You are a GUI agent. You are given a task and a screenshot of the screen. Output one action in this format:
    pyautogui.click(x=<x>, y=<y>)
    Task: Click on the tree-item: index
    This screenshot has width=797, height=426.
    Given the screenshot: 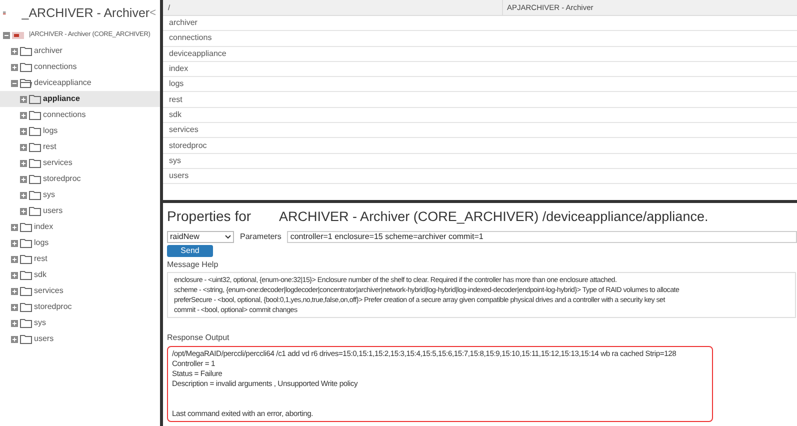 What is the action you would take?
    pyautogui.click(x=80, y=227)
    